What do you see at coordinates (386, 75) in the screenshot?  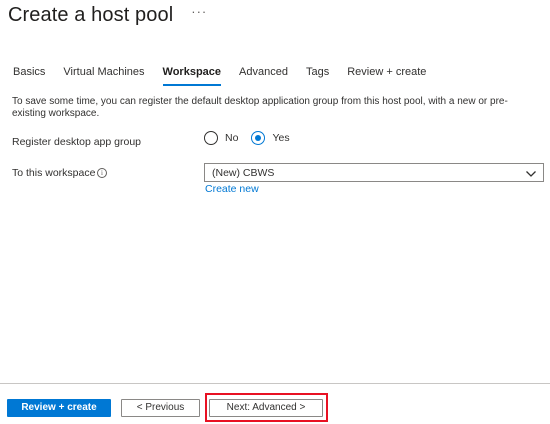 I see `tab-review-create: Review + create` at bounding box center [386, 75].